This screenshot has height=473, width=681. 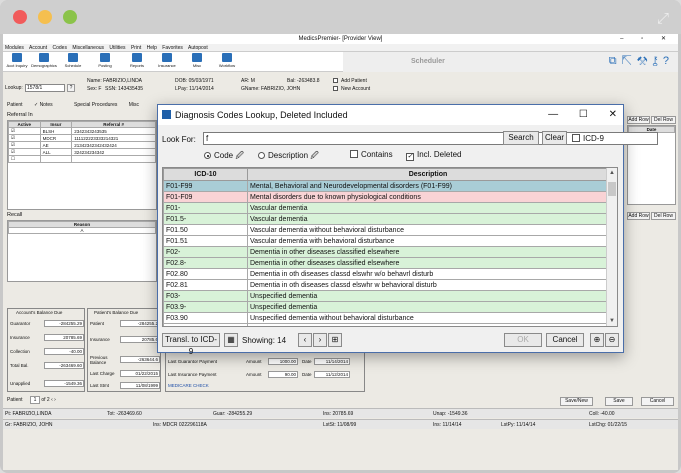 What do you see at coordinates (45, 17) in the screenshot?
I see `minimize-dot` at bounding box center [45, 17].